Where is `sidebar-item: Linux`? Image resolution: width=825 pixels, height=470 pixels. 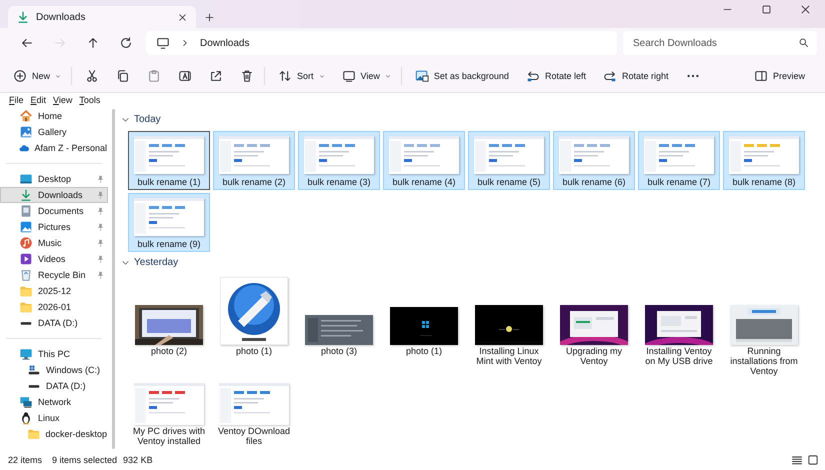 sidebar-item: Linux is located at coordinates (54, 418).